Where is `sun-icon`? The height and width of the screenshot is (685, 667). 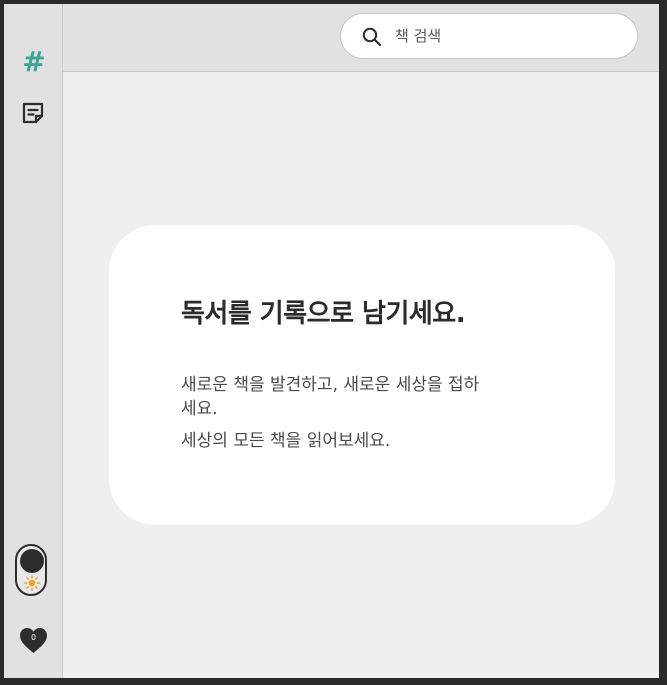 sun-icon is located at coordinates (32, 583).